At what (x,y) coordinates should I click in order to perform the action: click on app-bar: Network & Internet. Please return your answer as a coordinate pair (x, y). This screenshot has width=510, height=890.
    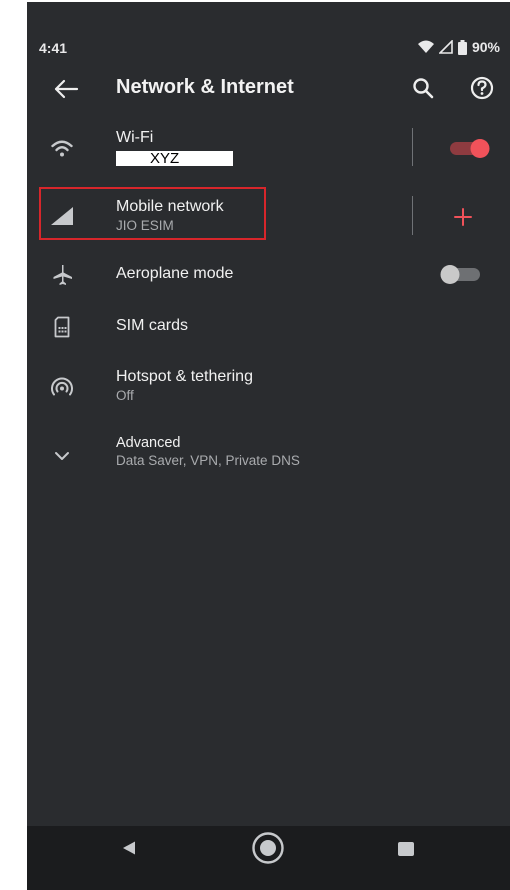
    Looking at the image, I should click on (268, 91).